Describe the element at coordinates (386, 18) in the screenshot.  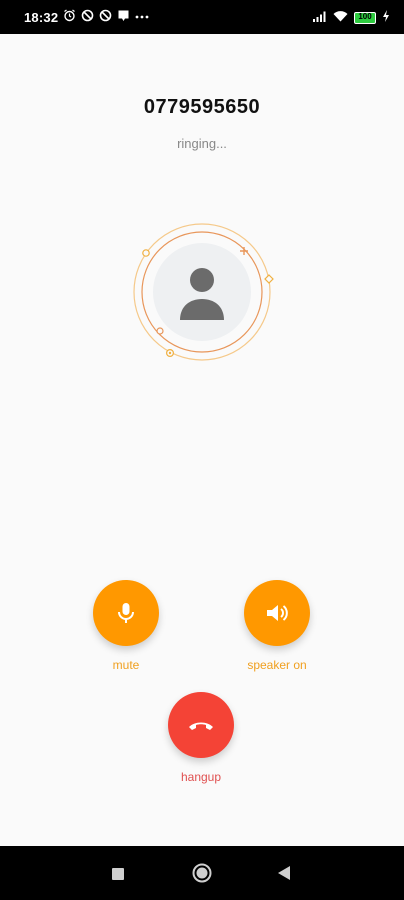
I see `charging-icon` at that location.